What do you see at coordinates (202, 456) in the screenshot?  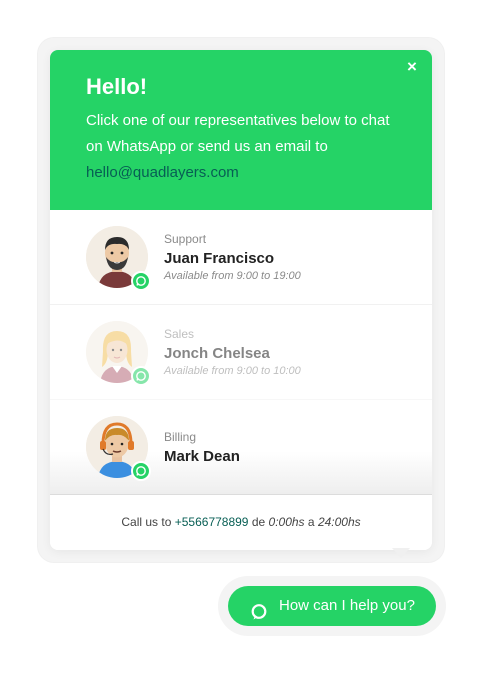 I see `agent-name: Mark Dean` at bounding box center [202, 456].